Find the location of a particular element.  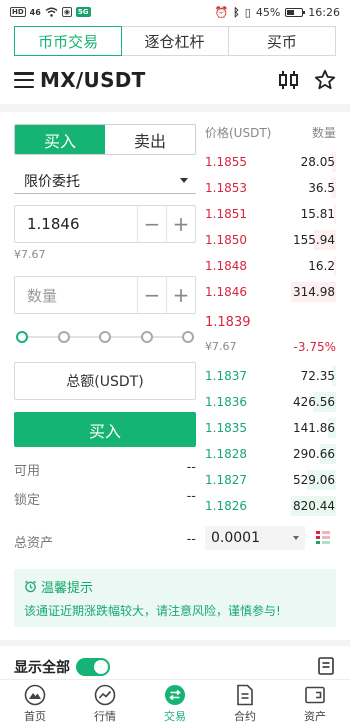

last-price-fiat: ¥7.67 is located at coordinates (221, 346).